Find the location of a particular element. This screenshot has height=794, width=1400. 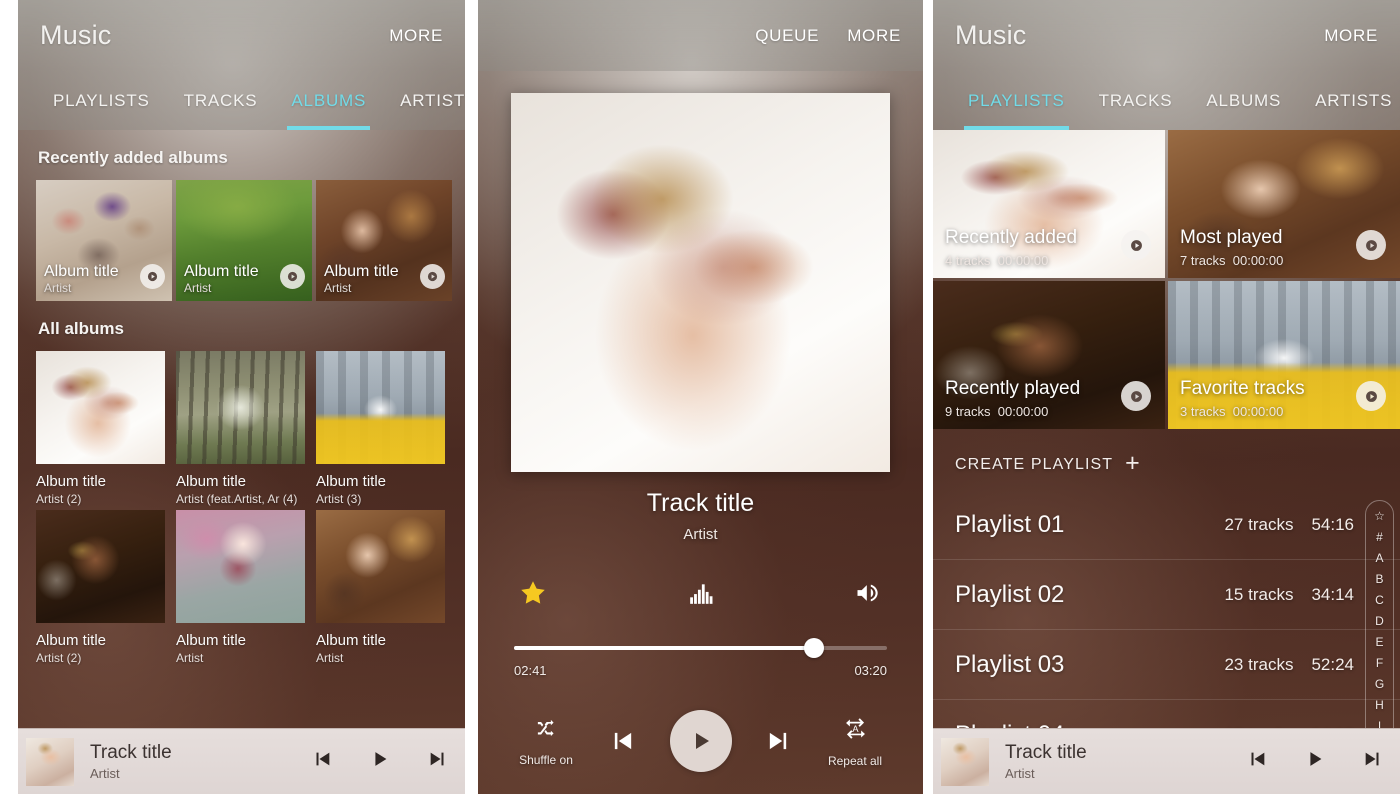

playlist-duration: 34:14 is located at coordinates (1332, 594).